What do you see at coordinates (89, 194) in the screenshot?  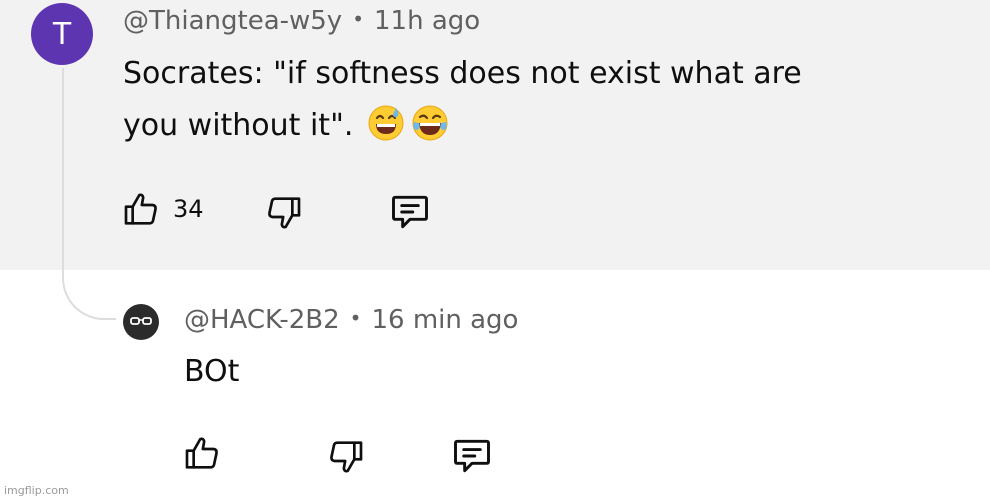 I see `reply-thread-line` at bounding box center [89, 194].